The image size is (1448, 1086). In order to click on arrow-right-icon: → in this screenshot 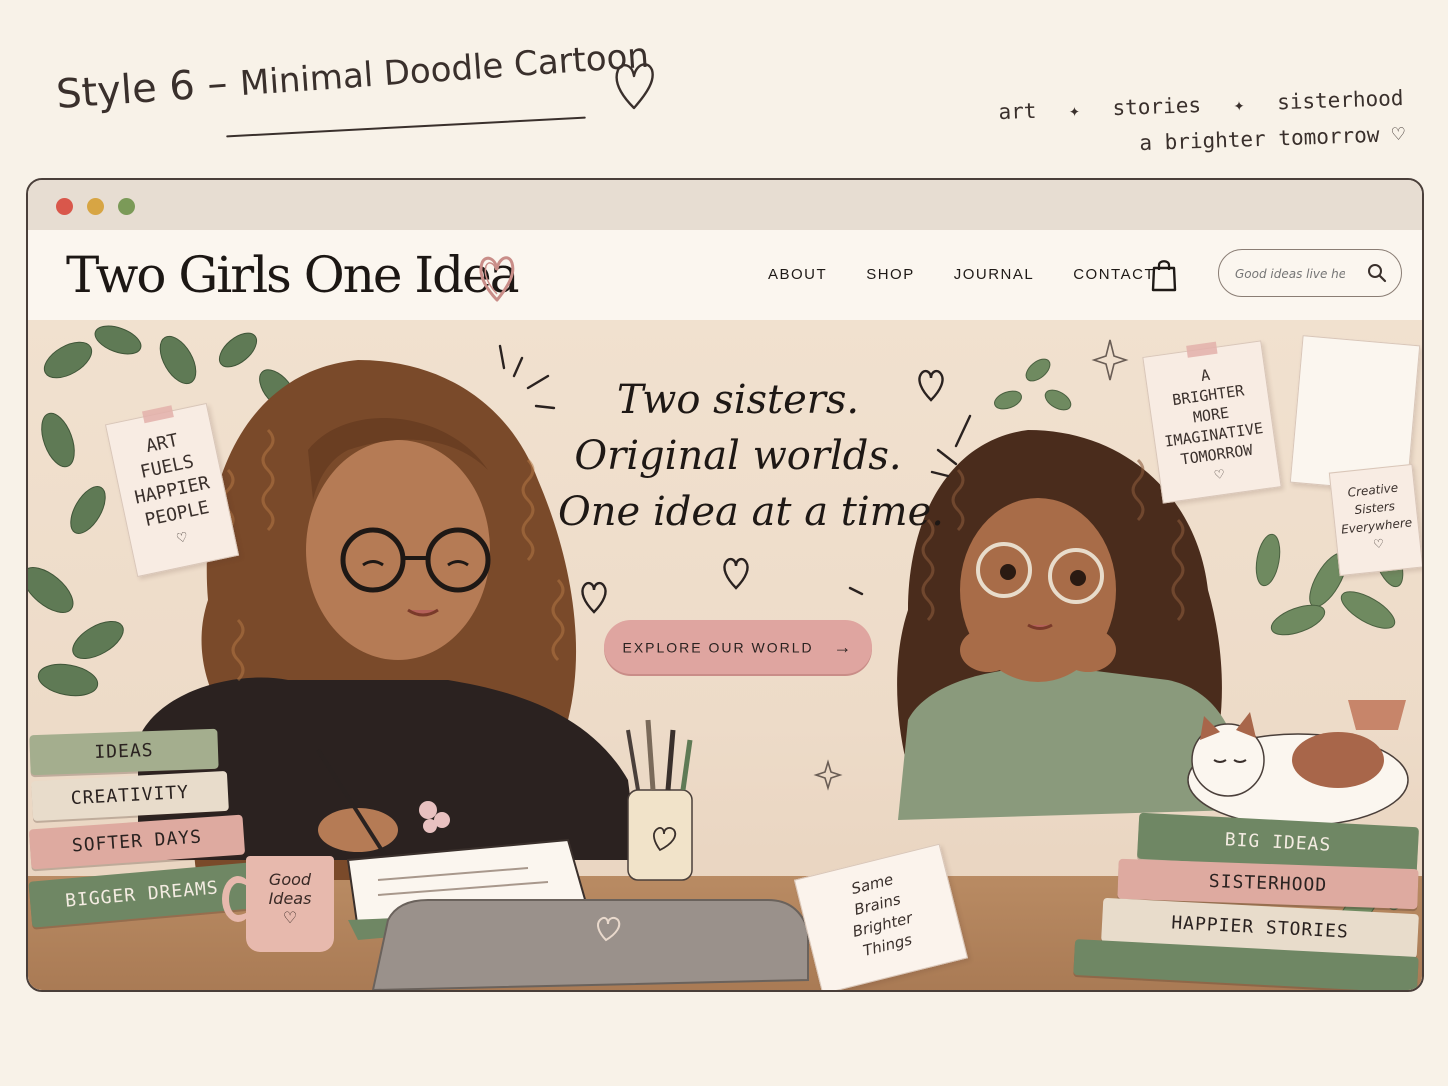, I will do `click(843, 646)`.